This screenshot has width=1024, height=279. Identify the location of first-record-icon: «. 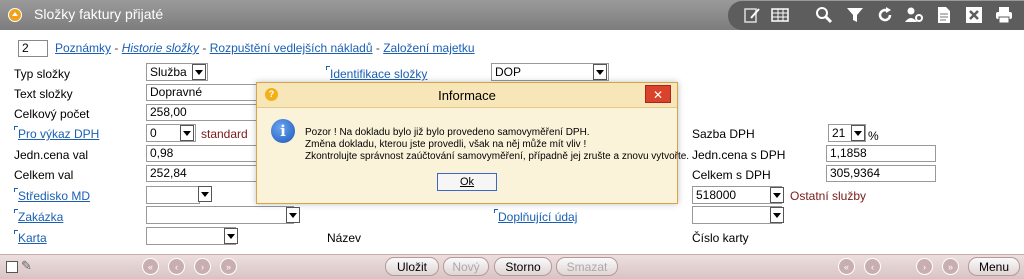
(150, 266).